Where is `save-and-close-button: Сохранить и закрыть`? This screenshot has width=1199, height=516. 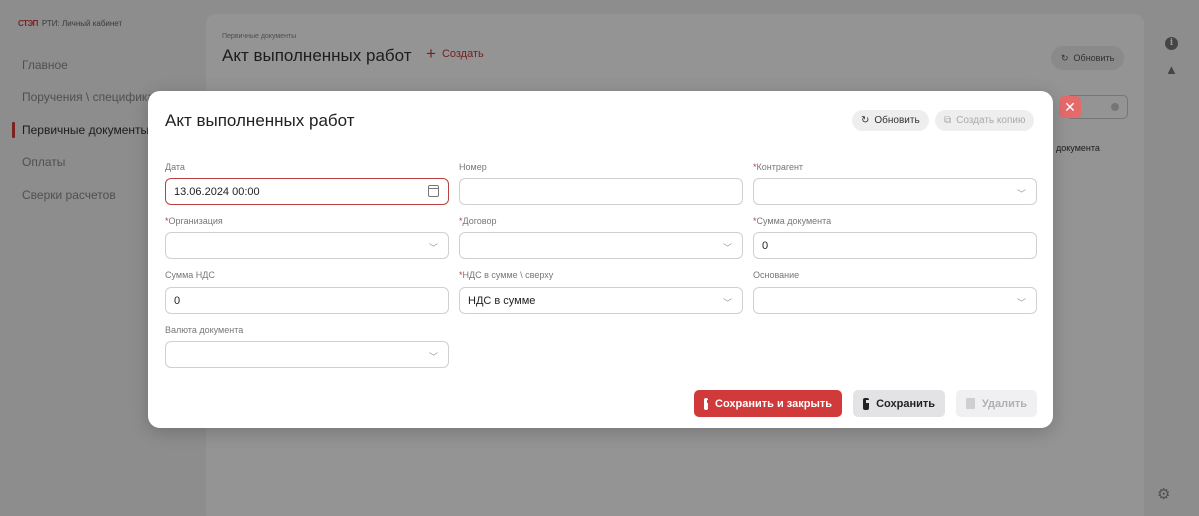 save-and-close-button: Сохранить и закрыть is located at coordinates (768, 403).